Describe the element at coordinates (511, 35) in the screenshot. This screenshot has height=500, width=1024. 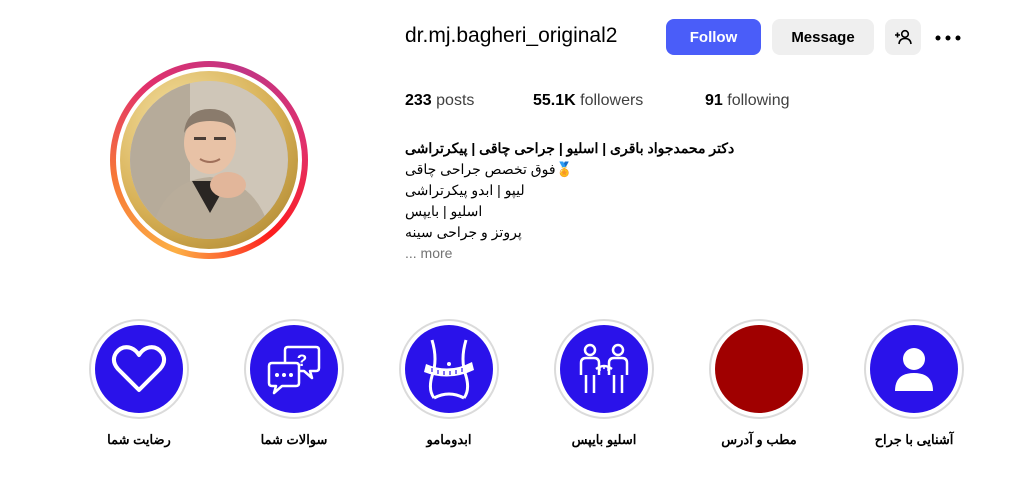
I see `username: dr.mj.bagheri_original2` at that location.